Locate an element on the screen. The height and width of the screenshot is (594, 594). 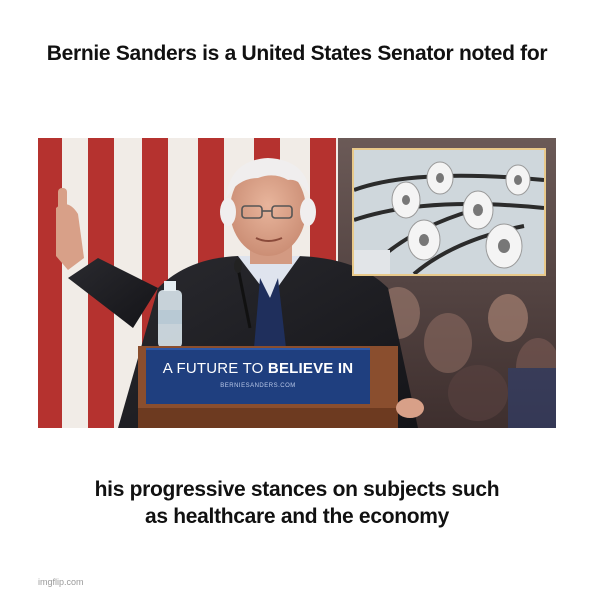
watermark: imgflip.com is located at coordinates (61, 582).